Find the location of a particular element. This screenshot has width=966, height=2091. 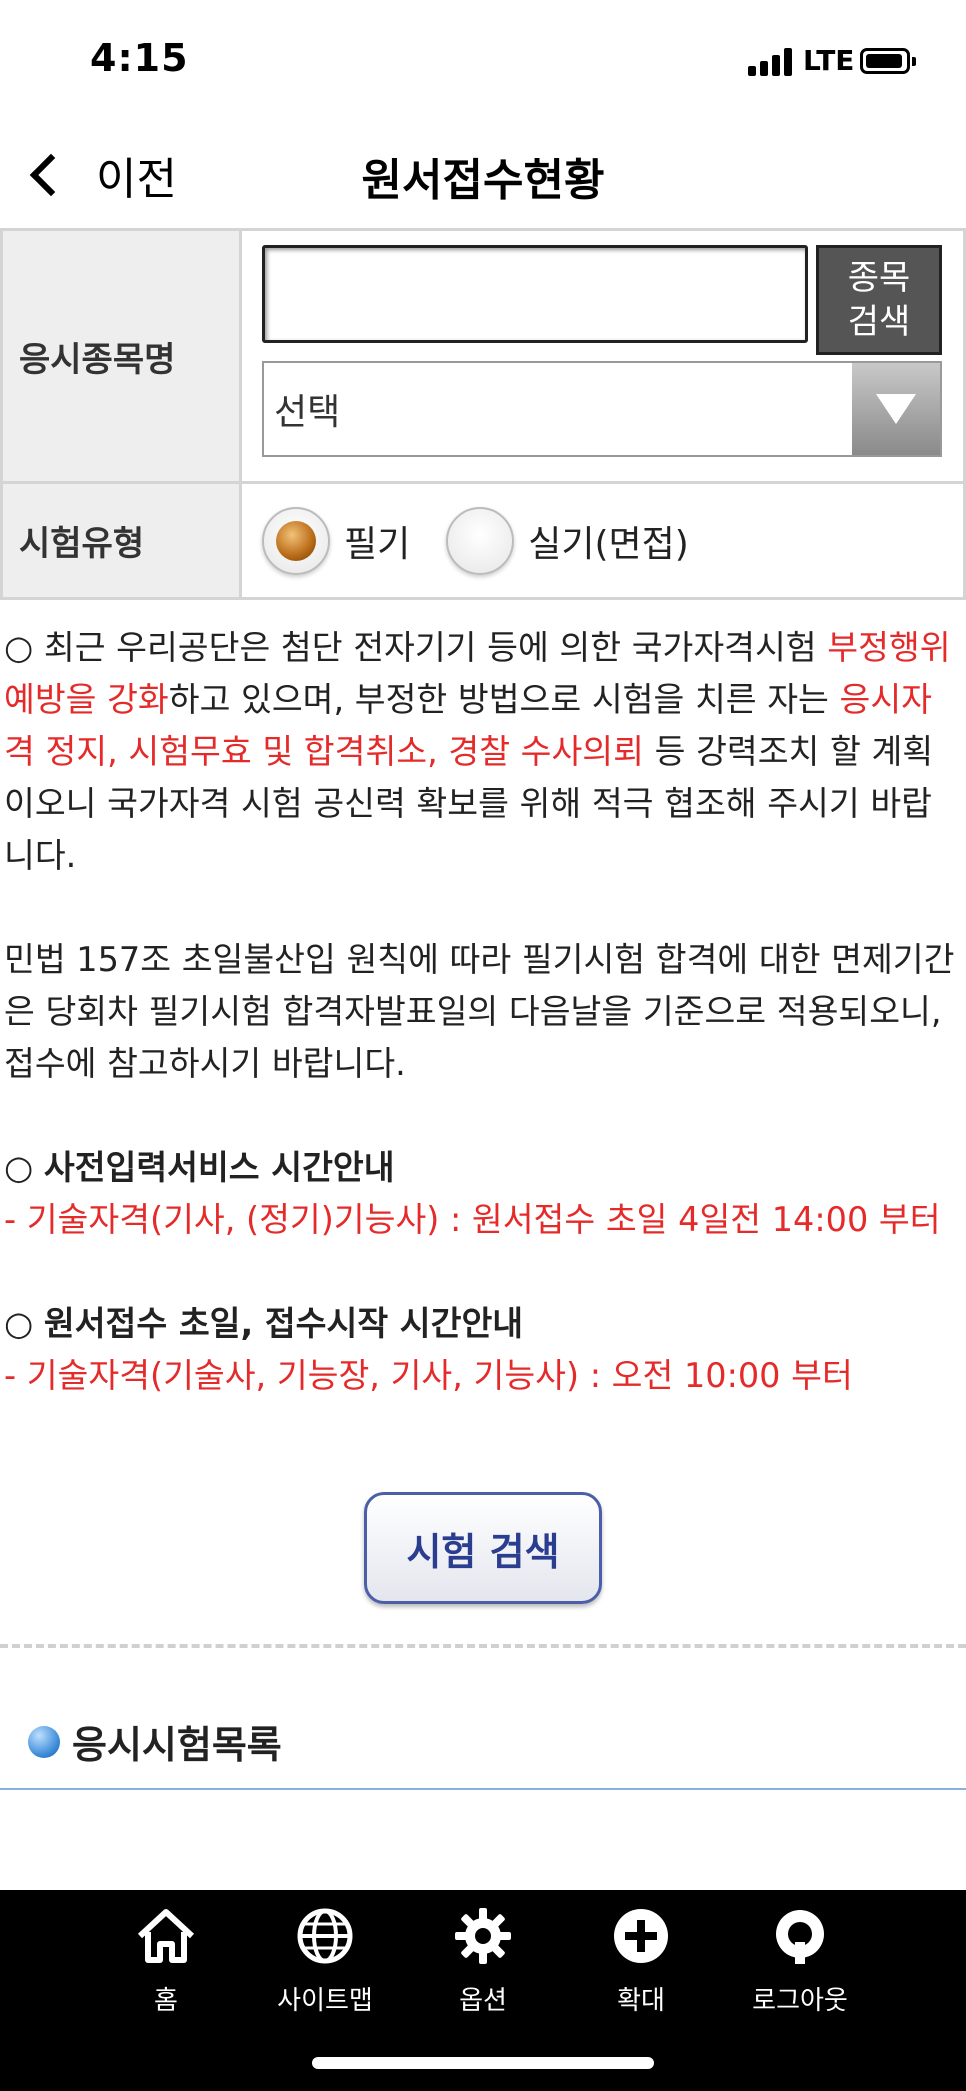

signal-icon is located at coordinates (771, 62).